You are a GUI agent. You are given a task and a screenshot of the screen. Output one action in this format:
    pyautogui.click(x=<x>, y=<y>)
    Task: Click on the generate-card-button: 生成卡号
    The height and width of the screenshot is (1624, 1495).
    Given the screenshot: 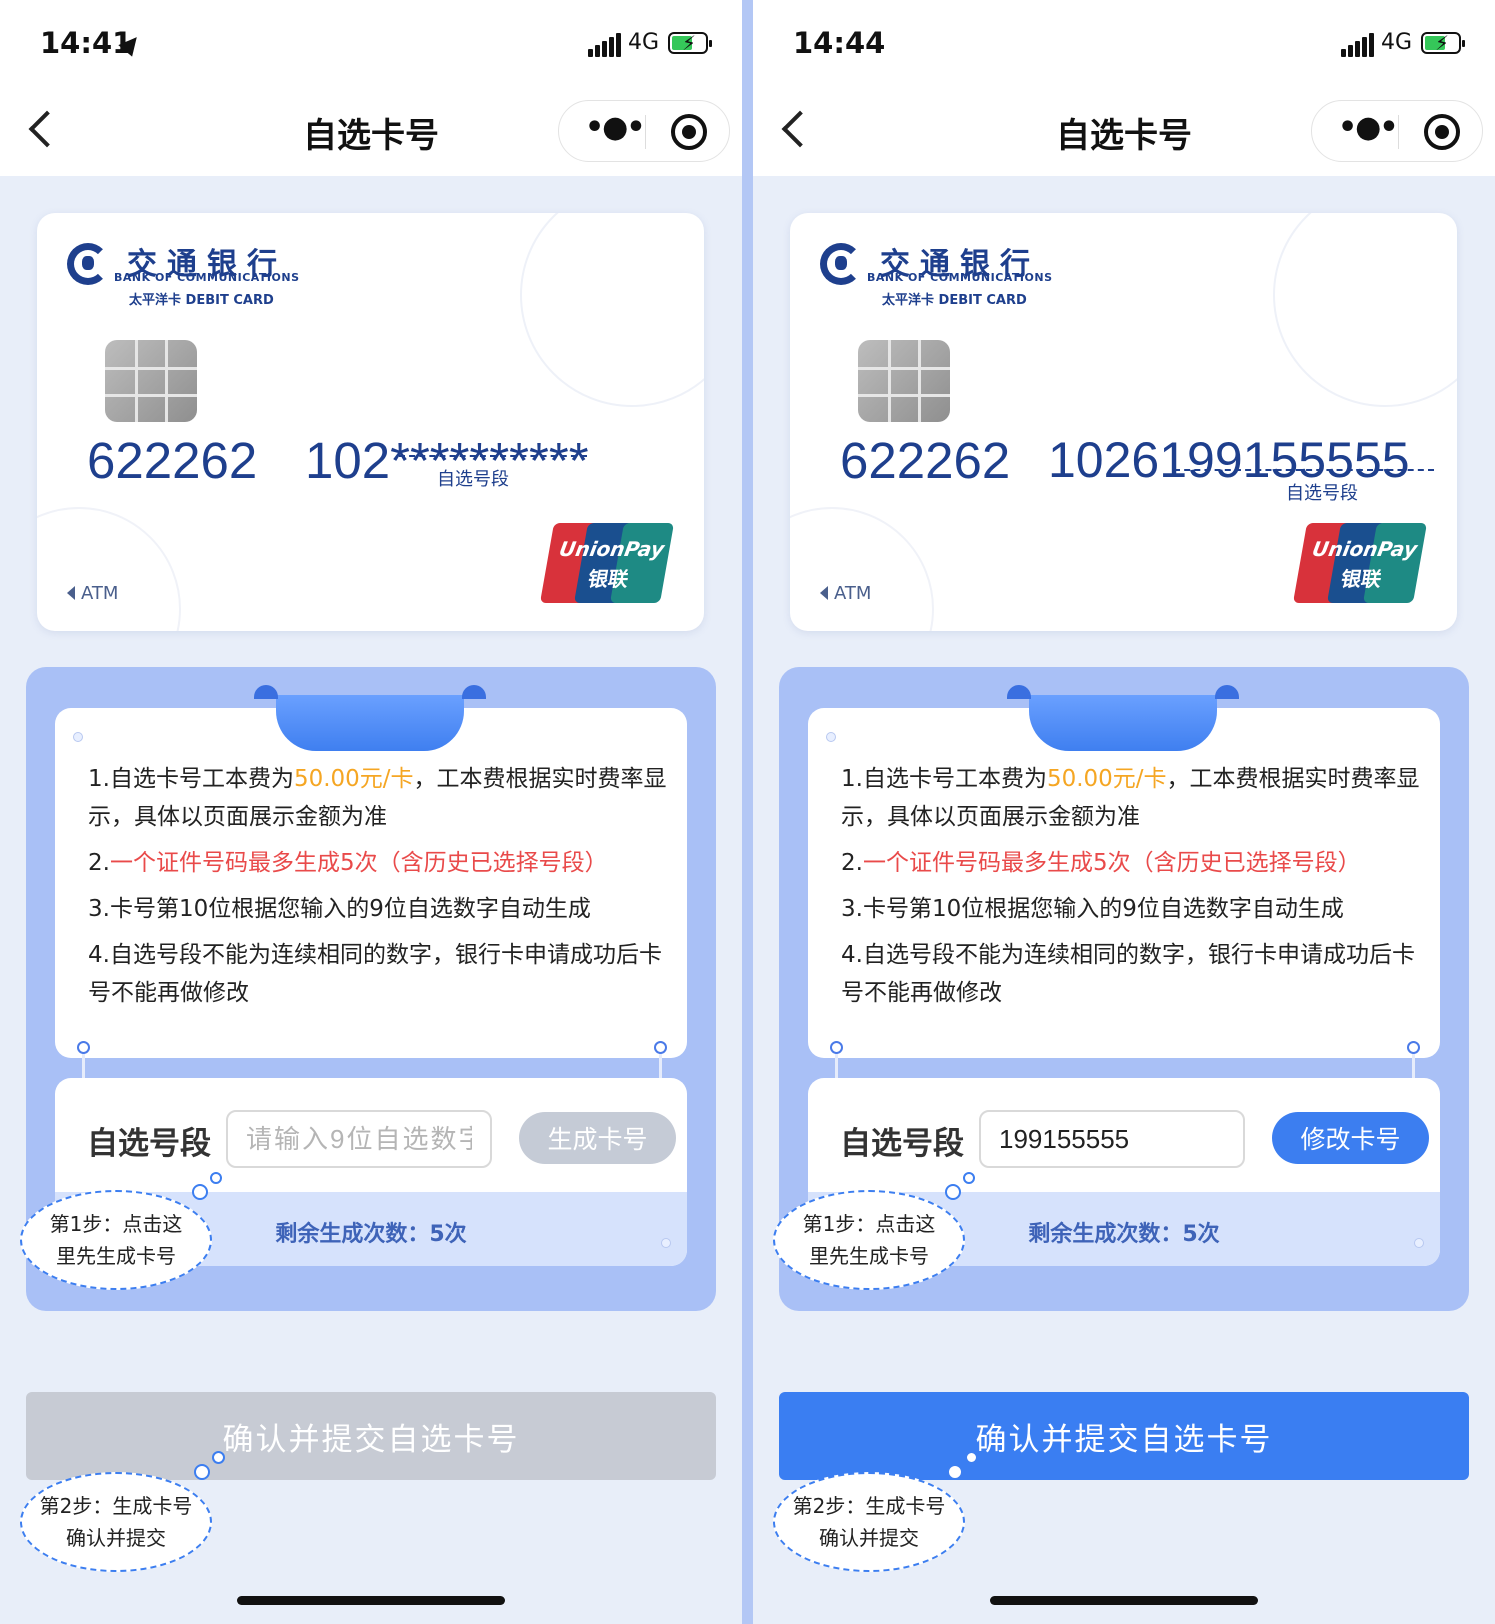 What is the action you would take?
    pyautogui.click(x=597, y=1138)
    